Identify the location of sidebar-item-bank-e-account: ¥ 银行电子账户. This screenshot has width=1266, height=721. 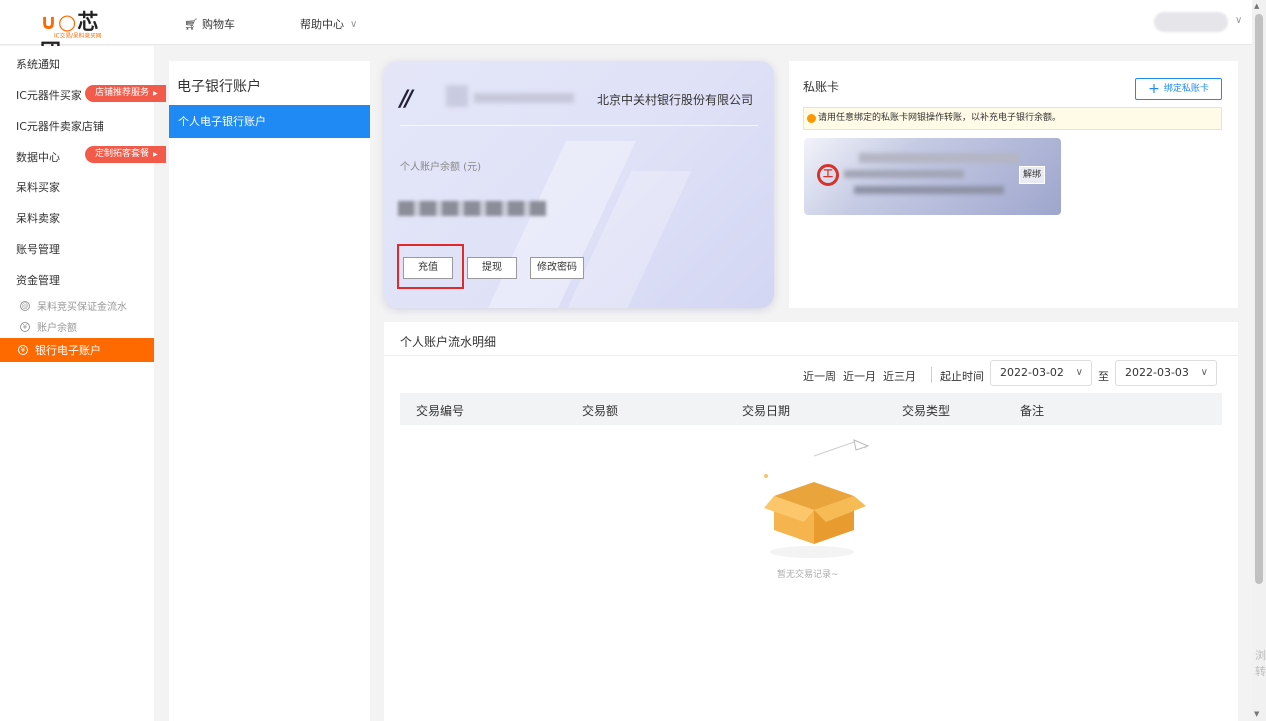
(77, 350).